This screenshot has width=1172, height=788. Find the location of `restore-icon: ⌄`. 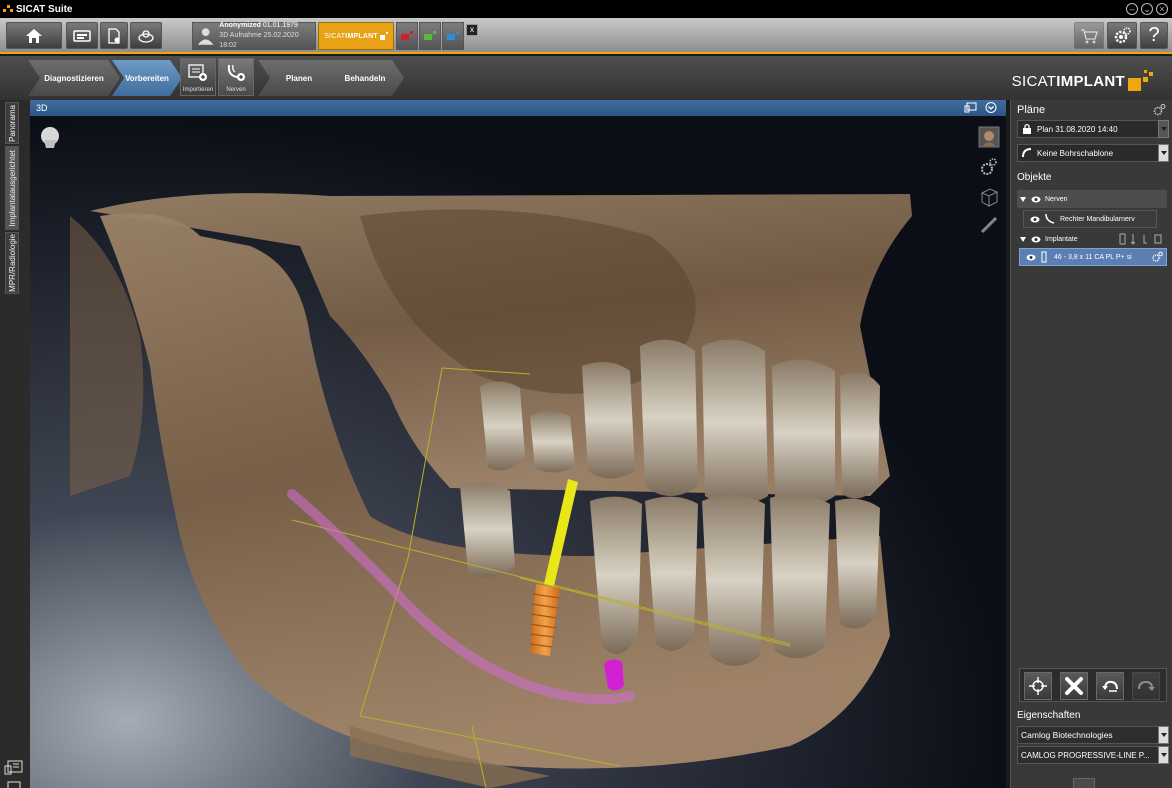

restore-icon: ⌄ is located at coordinates (1147, 9).